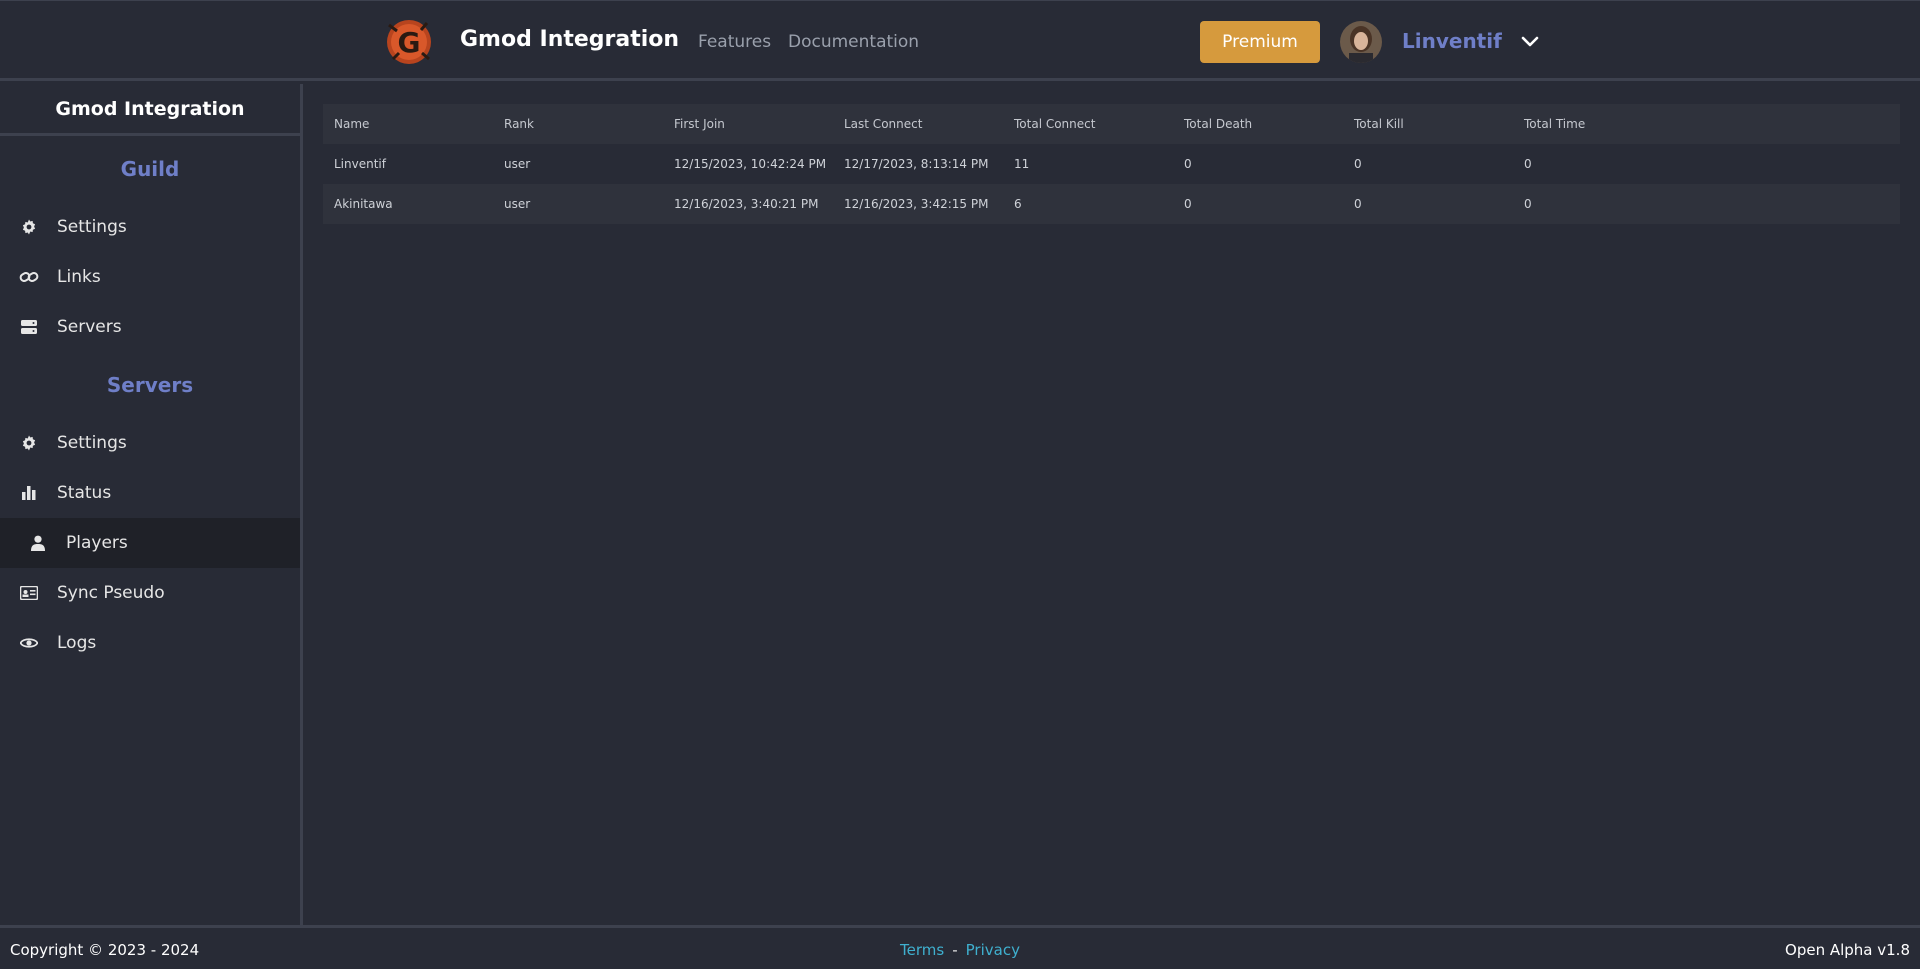 The height and width of the screenshot is (969, 1920). Describe the element at coordinates (960, 950) in the screenshot. I see `footer-links: Terms - Privacy` at that location.